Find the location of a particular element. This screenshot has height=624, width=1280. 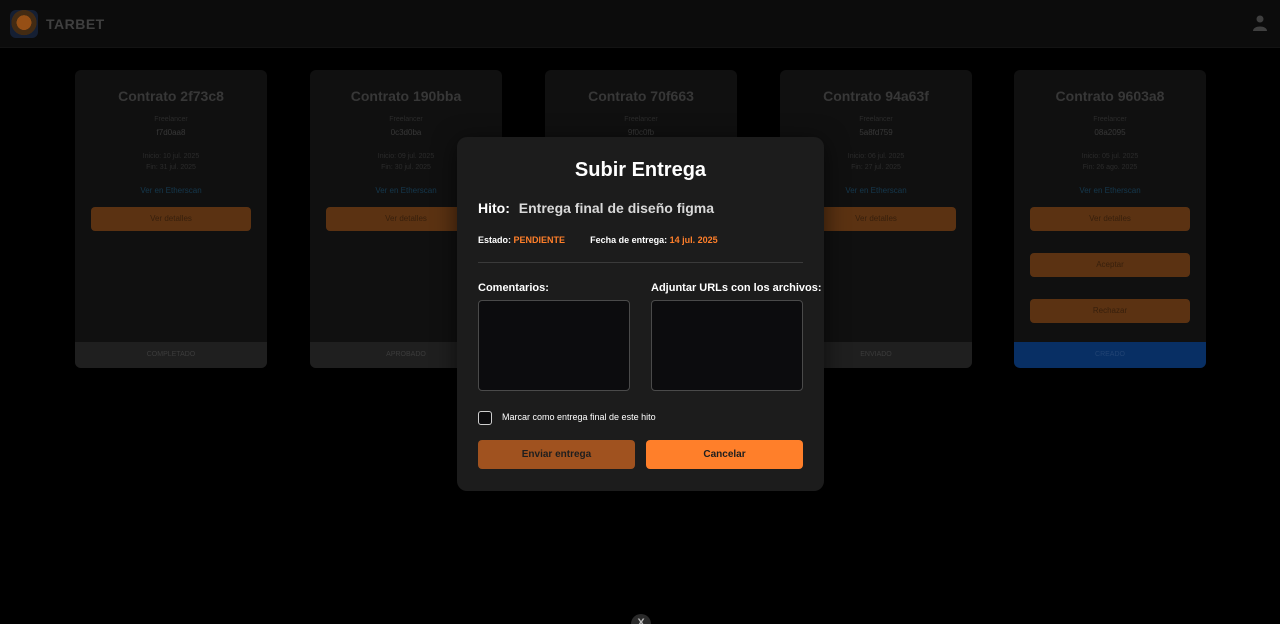

modal-title: Subir Entrega is located at coordinates (640, 170).